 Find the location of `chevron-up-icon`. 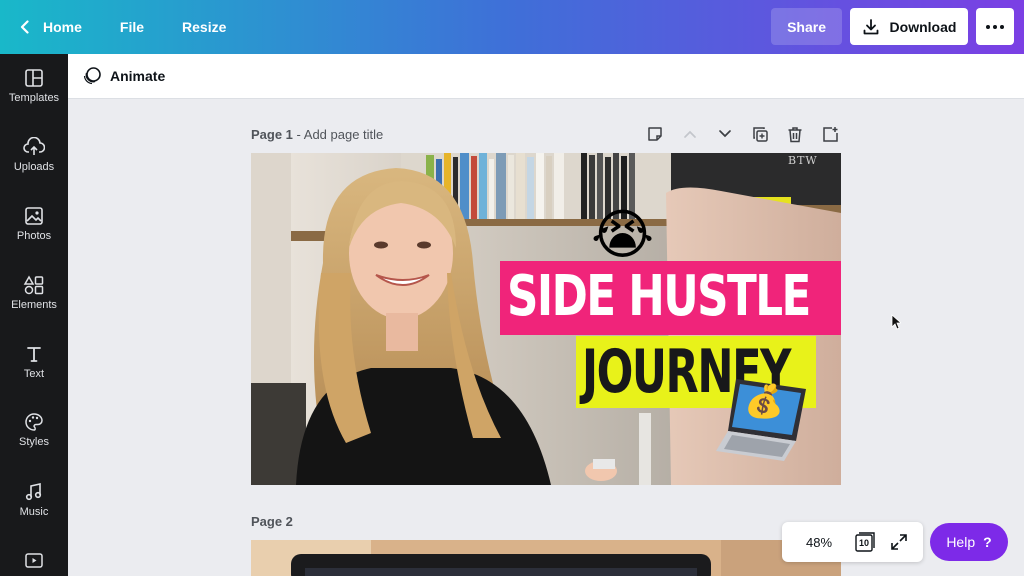

chevron-up-icon is located at coordinates (690, 134).